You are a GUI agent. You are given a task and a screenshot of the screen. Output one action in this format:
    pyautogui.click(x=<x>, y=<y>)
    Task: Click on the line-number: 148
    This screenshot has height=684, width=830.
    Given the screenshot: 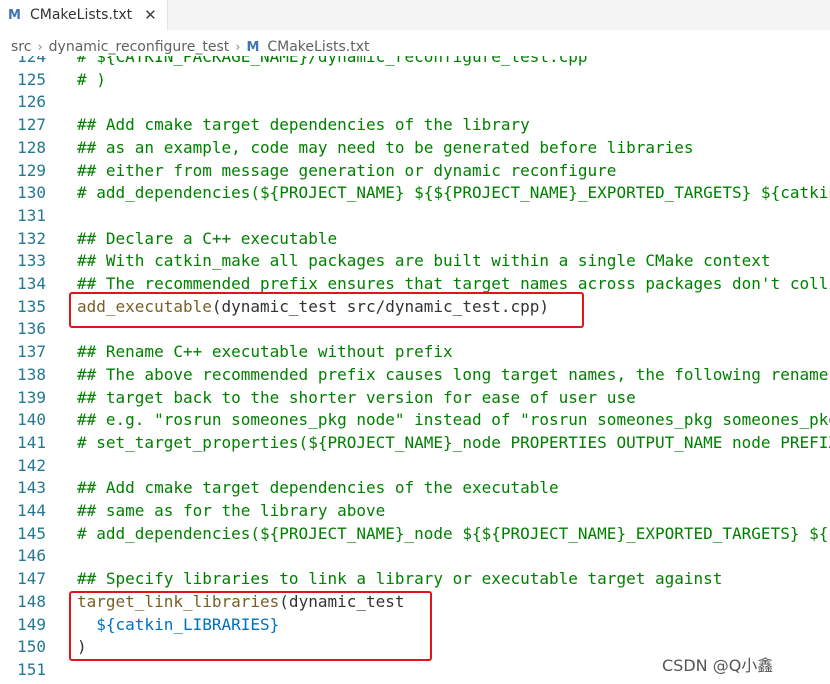 What is the action you would take?
    pyautogui.click(x=31, y=601)
    